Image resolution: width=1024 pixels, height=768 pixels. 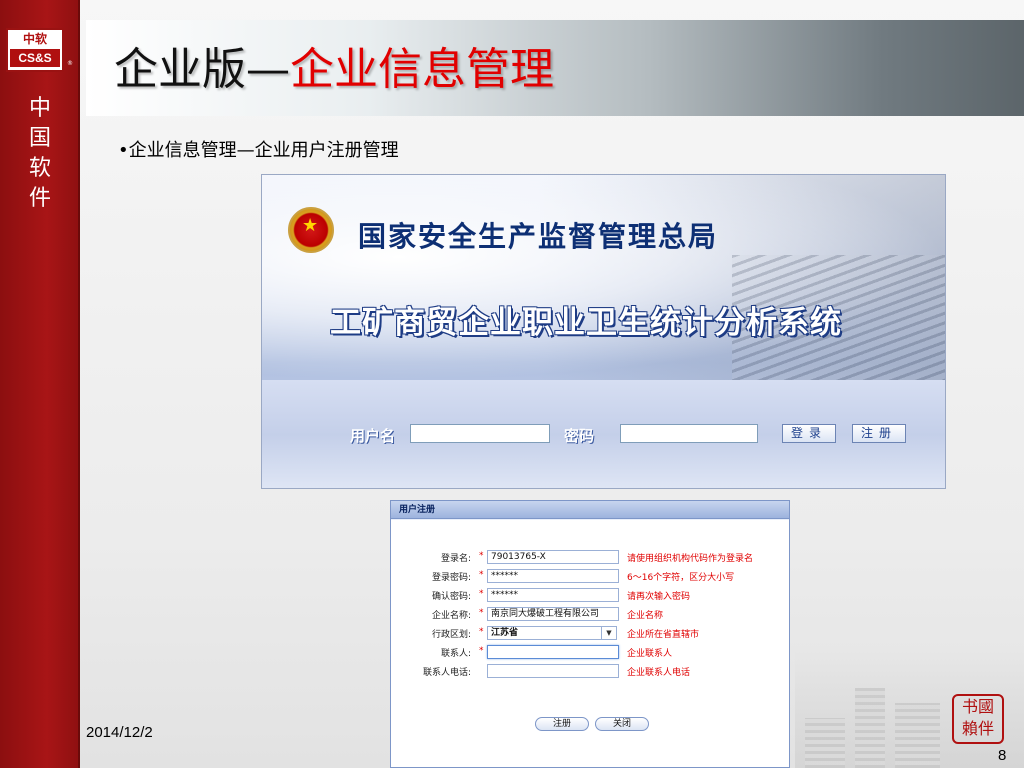 What do you see at coordinates (451, 597) in the screenshot?
I see `confirm-password-label: 确认密码:` at bounding box center [451, 597].